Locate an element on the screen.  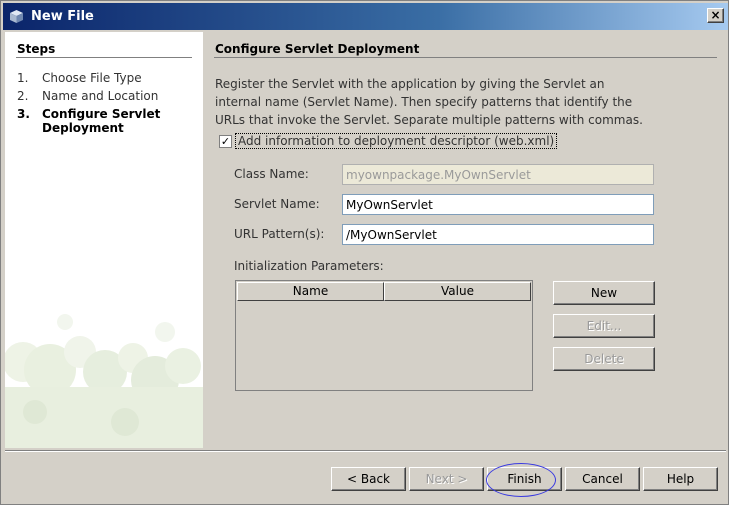
table-header: Name Value is located at coordinates (384, 291).